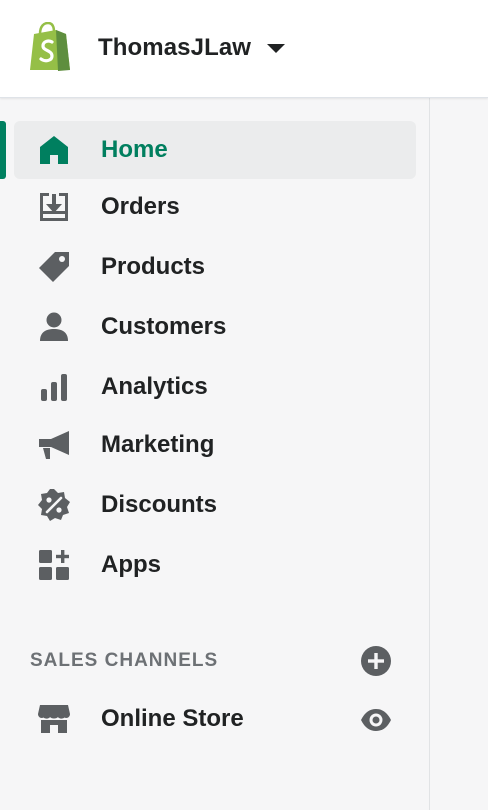 This screenshot has width=488, height=810. I want to click on sidebar-item-online-store: Online Store, so click(215, 719).